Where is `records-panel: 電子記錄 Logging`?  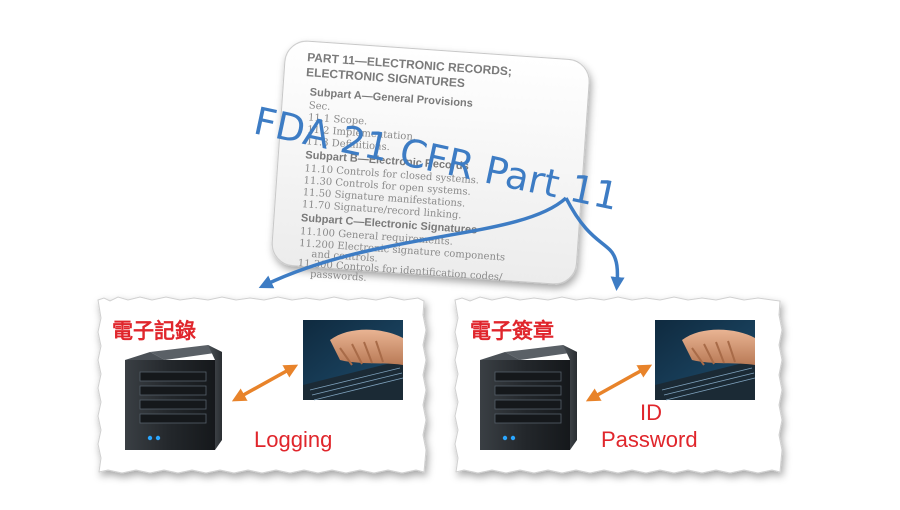
records-panel: 電子記錄 Logging is located at coordinates (262, 385).